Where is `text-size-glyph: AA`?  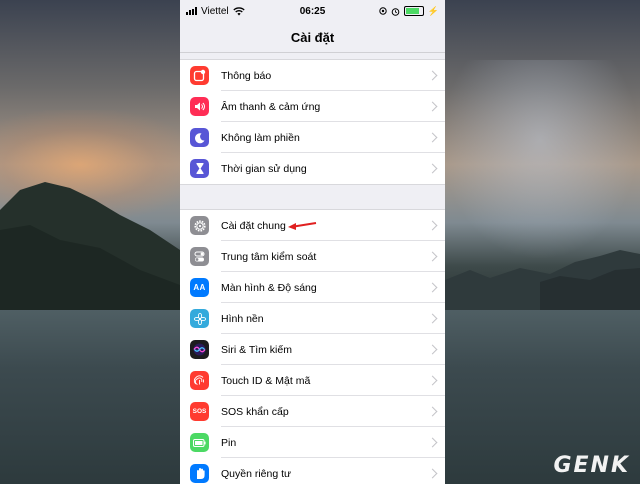 text-size-glyph: AA is located at coordinates (199, 287).